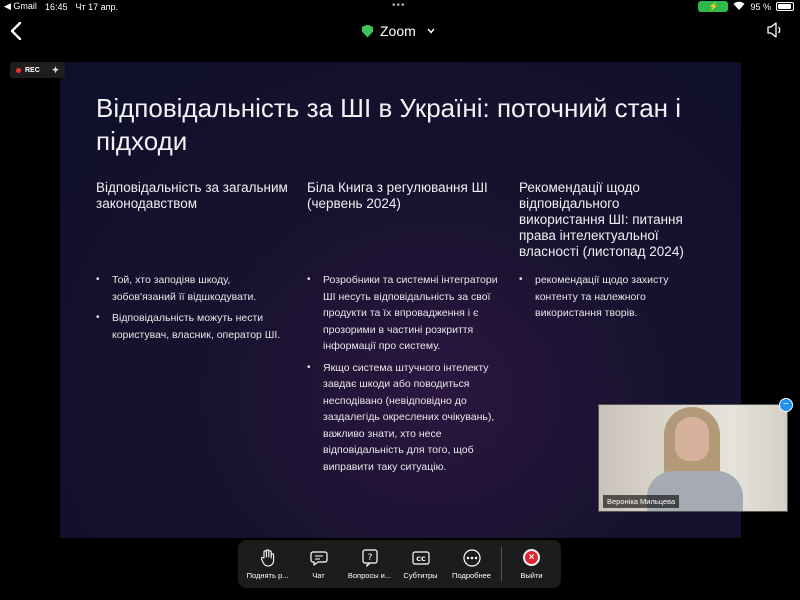 This screenshot has width=800, height=600. I want to click on chat-button: Чат, so click(318, 564).